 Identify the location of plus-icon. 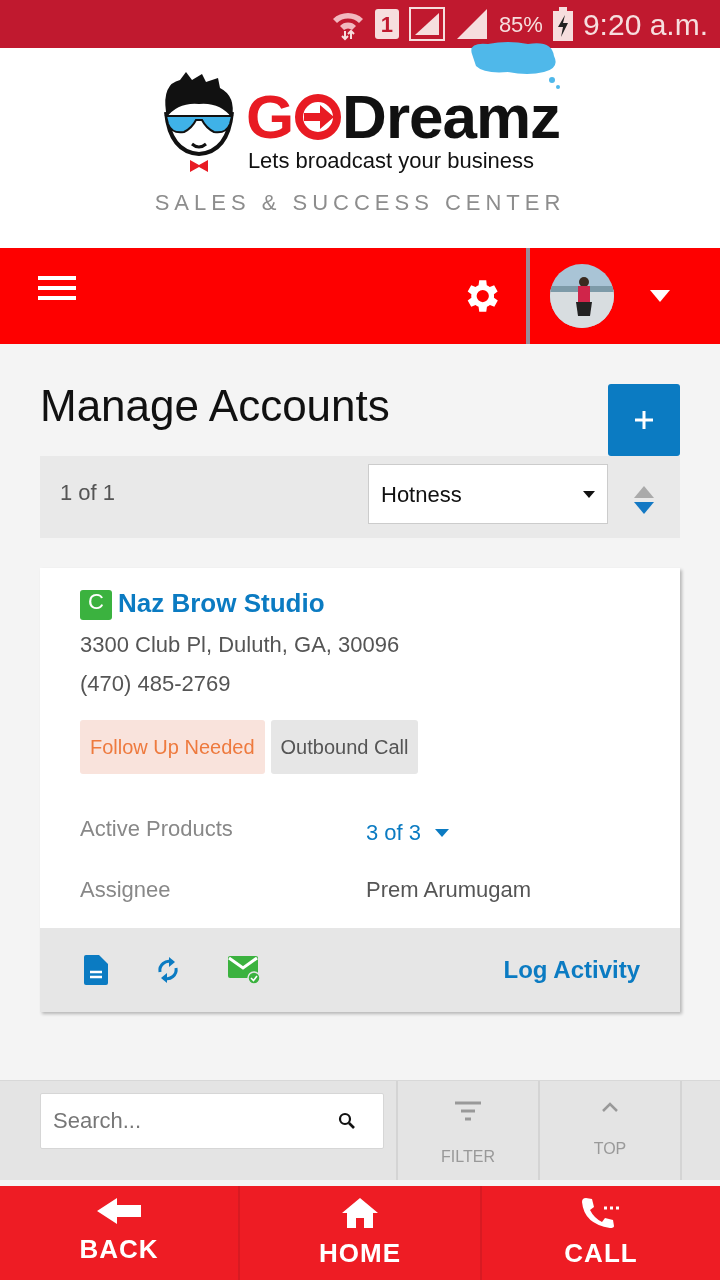
(644, 420).